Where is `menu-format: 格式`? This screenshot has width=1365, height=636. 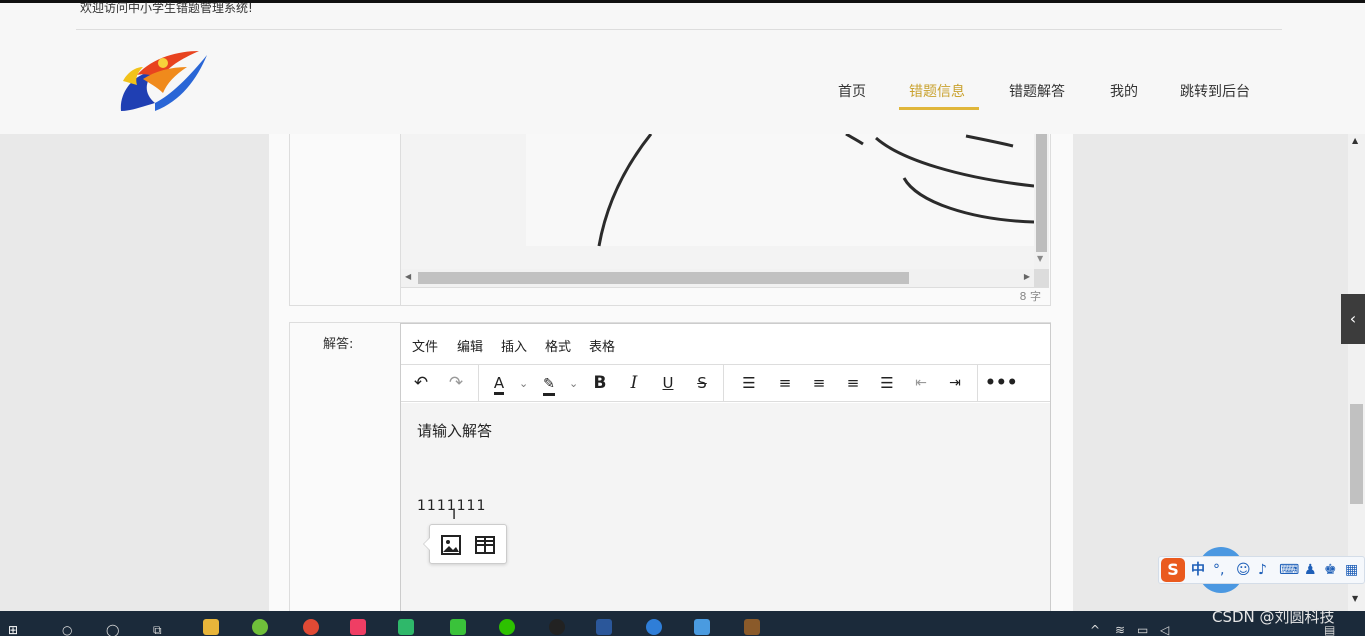
menu-format: 格式 is located at coordinates (558, 345).